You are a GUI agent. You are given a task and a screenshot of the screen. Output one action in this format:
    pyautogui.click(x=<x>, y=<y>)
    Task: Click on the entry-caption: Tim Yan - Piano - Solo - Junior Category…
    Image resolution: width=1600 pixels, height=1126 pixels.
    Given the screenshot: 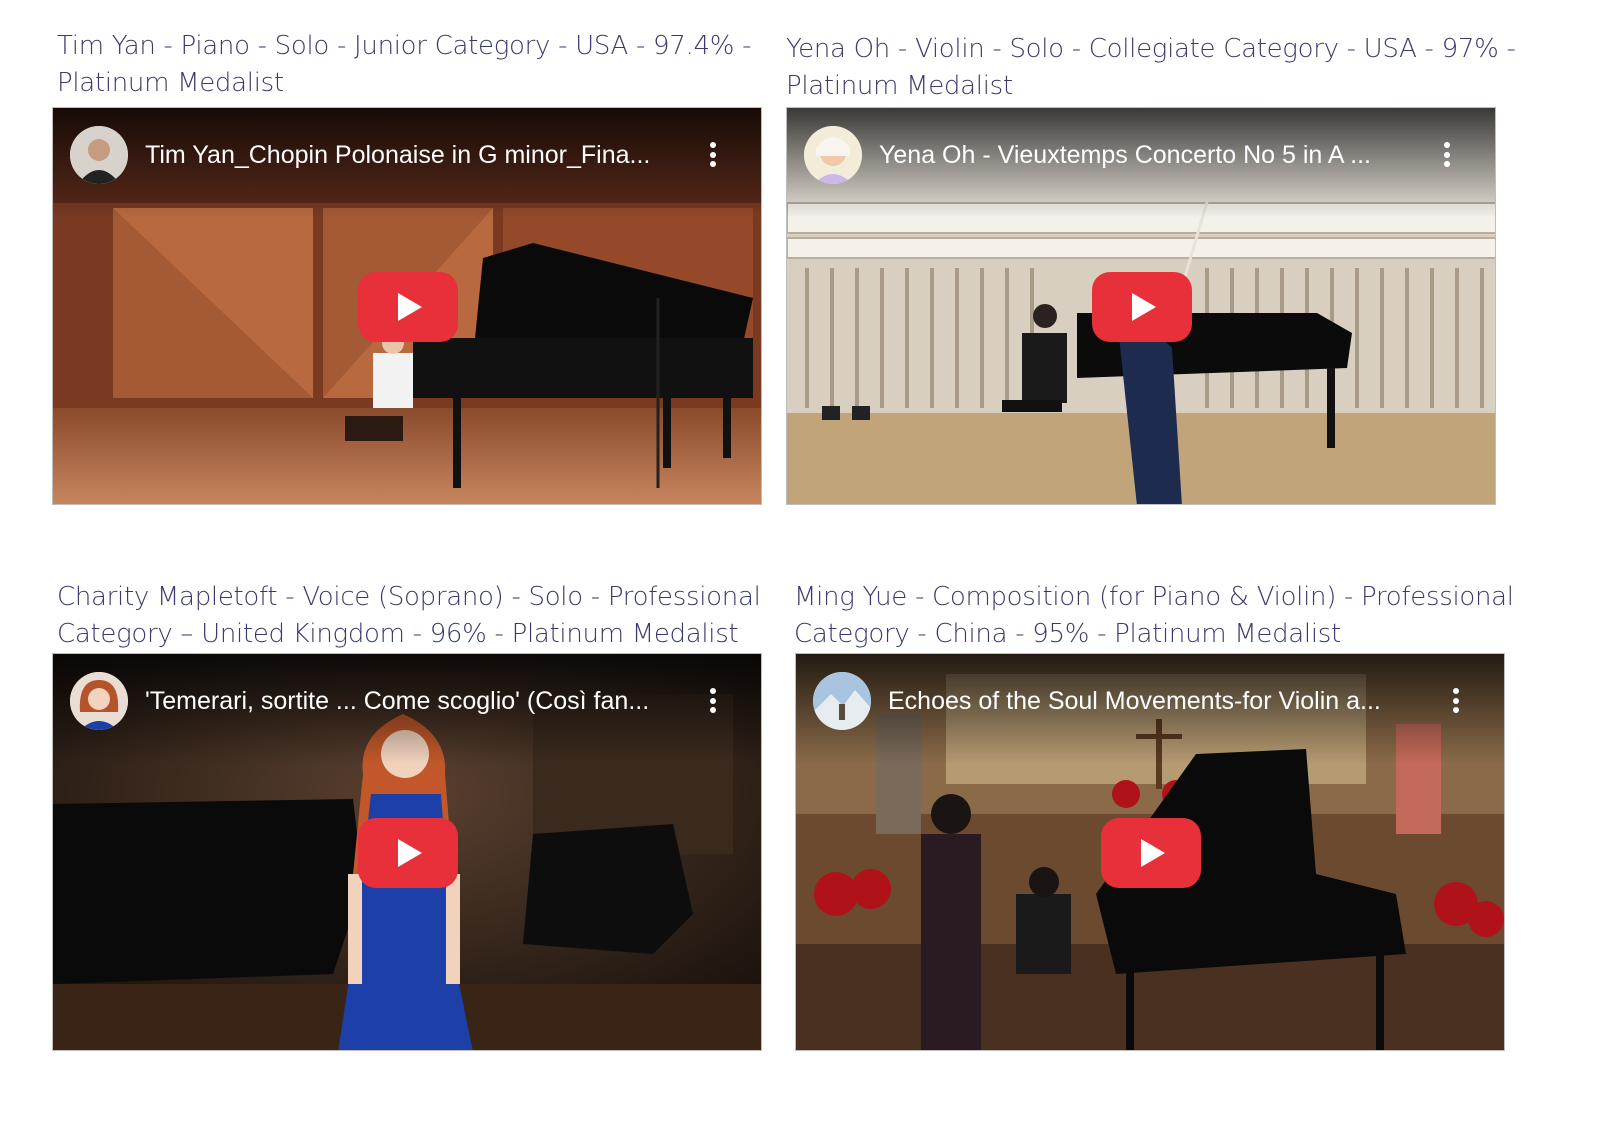 What is the action you would take?
    pyautogui.click(x=404, y=65)
    